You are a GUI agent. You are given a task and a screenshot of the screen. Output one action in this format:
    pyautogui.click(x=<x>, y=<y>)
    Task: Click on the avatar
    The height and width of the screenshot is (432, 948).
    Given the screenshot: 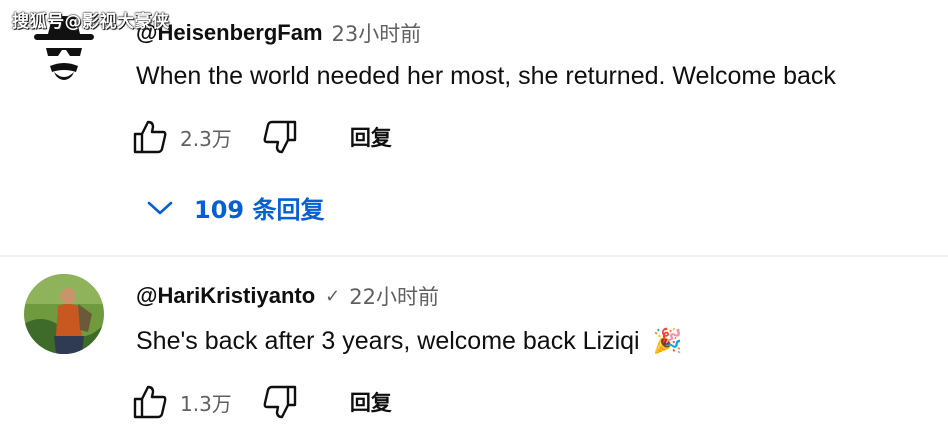 What is the action you would take?
    pyautogui.click(x=64, y=314)
    